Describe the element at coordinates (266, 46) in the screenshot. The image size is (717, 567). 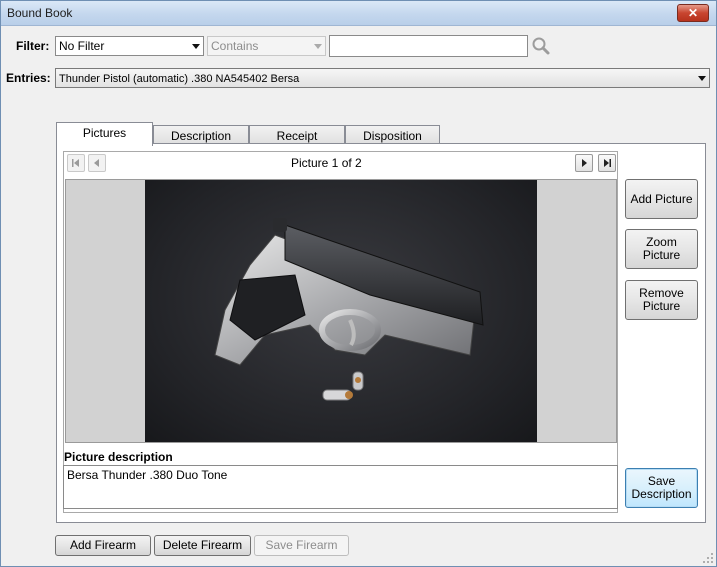
I see `filter-operator-select: Contains` at that location.